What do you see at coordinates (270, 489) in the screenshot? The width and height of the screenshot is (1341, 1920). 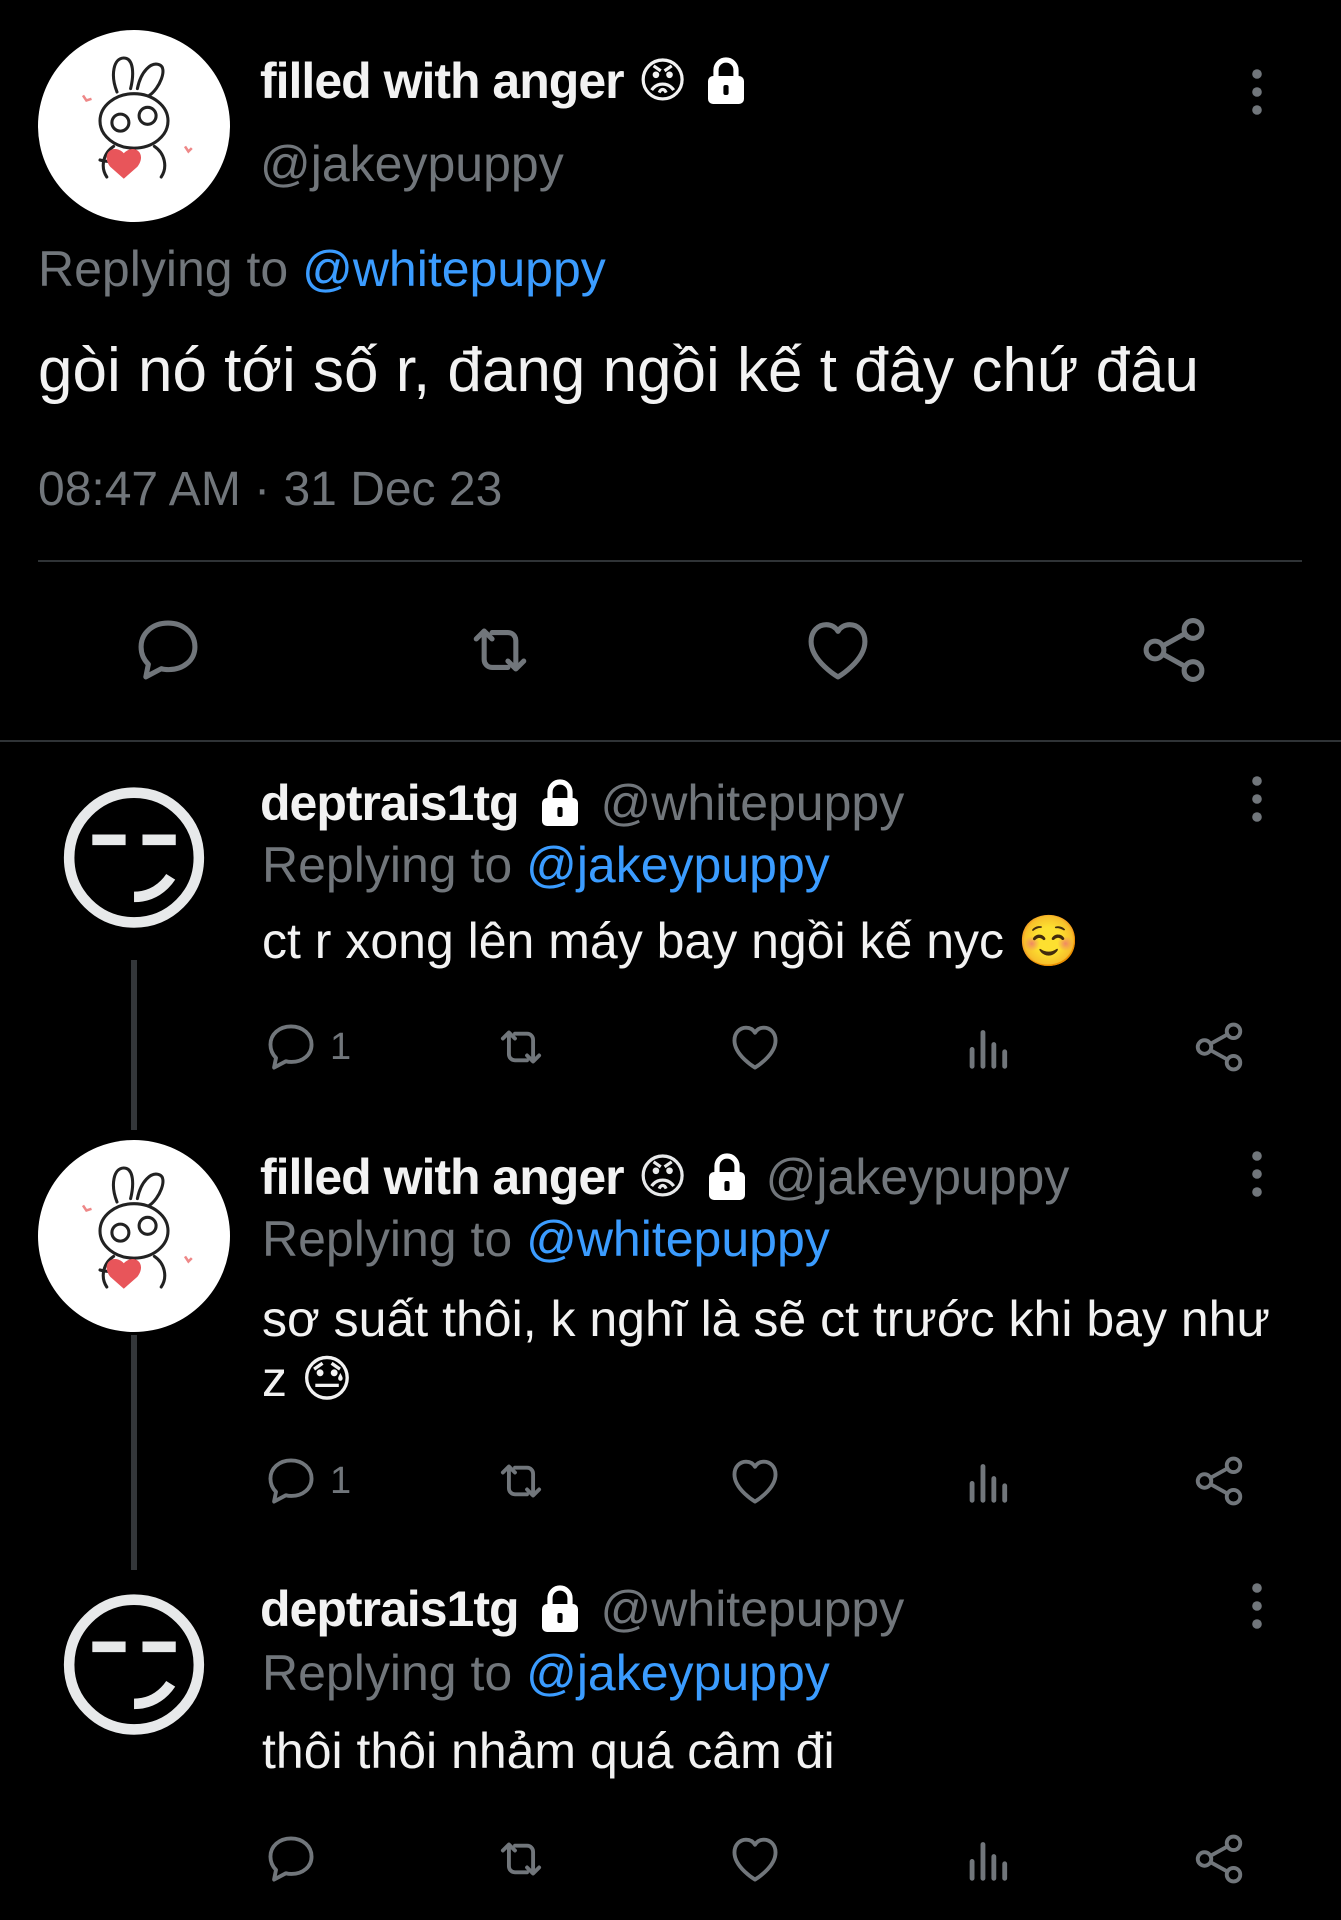 I see `main-tweet-timestamp: 08:47 AM · 31 Dec 23` at bounding box center [270, 489].